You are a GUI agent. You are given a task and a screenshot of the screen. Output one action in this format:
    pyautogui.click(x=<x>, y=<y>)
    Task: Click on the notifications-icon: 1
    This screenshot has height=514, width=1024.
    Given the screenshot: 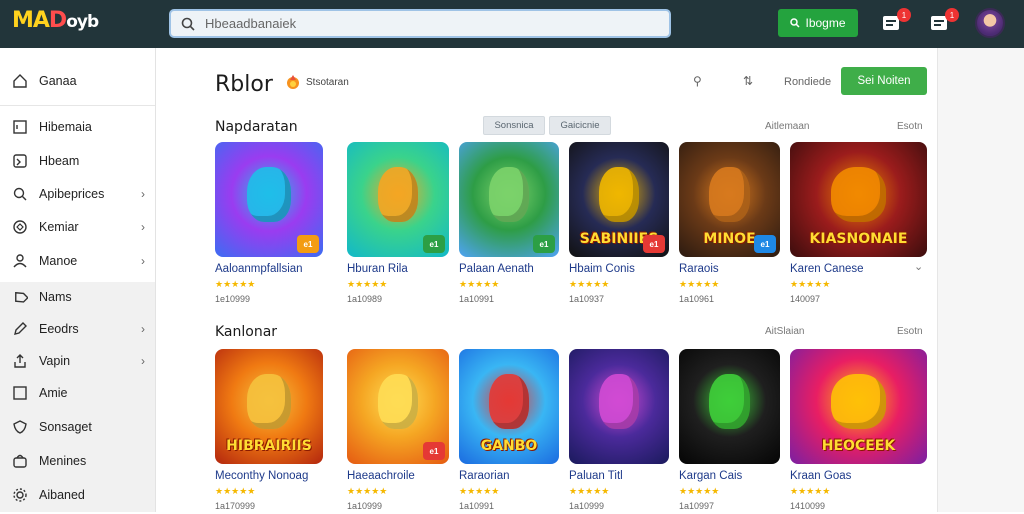 What is the action you would take?
    pyautogui.click(x=944, y=21)
    